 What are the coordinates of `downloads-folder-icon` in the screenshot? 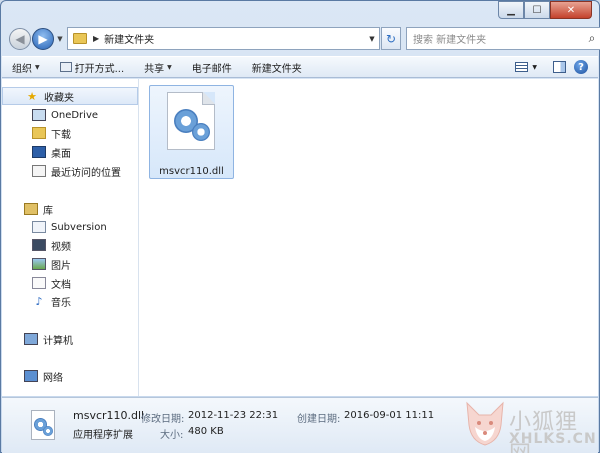 It's located at (39, 133).